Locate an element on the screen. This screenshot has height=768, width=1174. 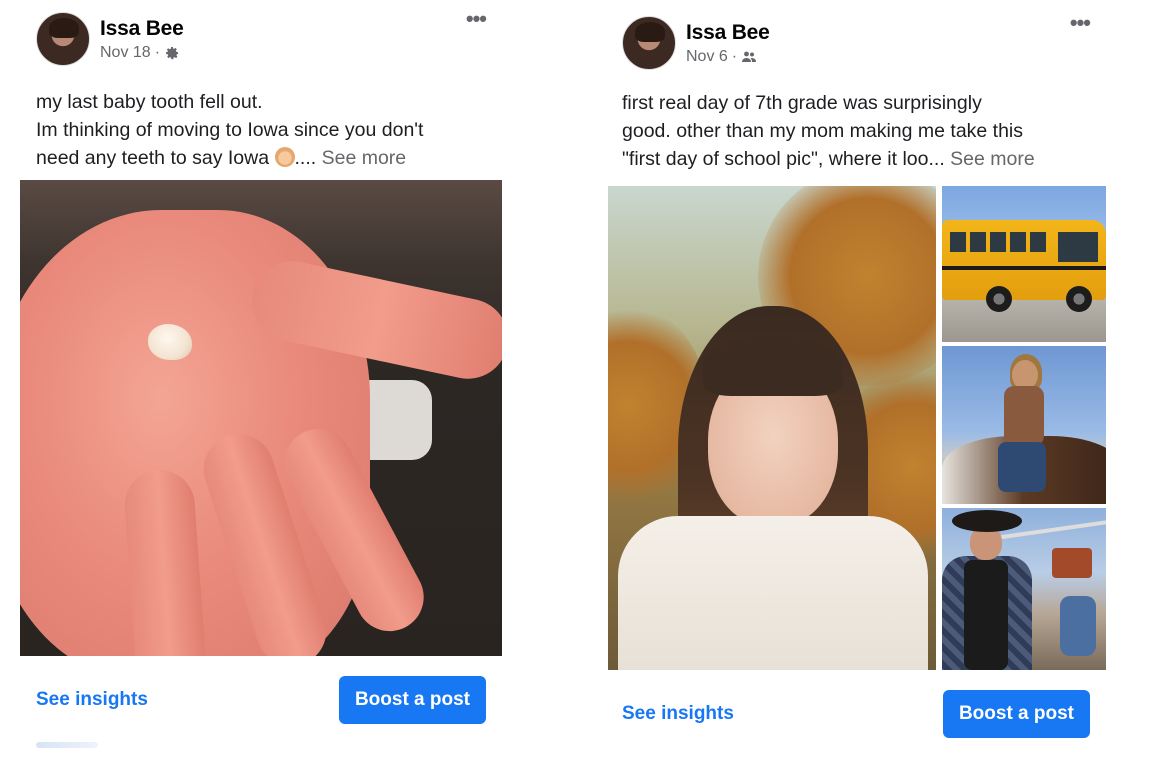
rider-body is located at coordinates (1024, 416).